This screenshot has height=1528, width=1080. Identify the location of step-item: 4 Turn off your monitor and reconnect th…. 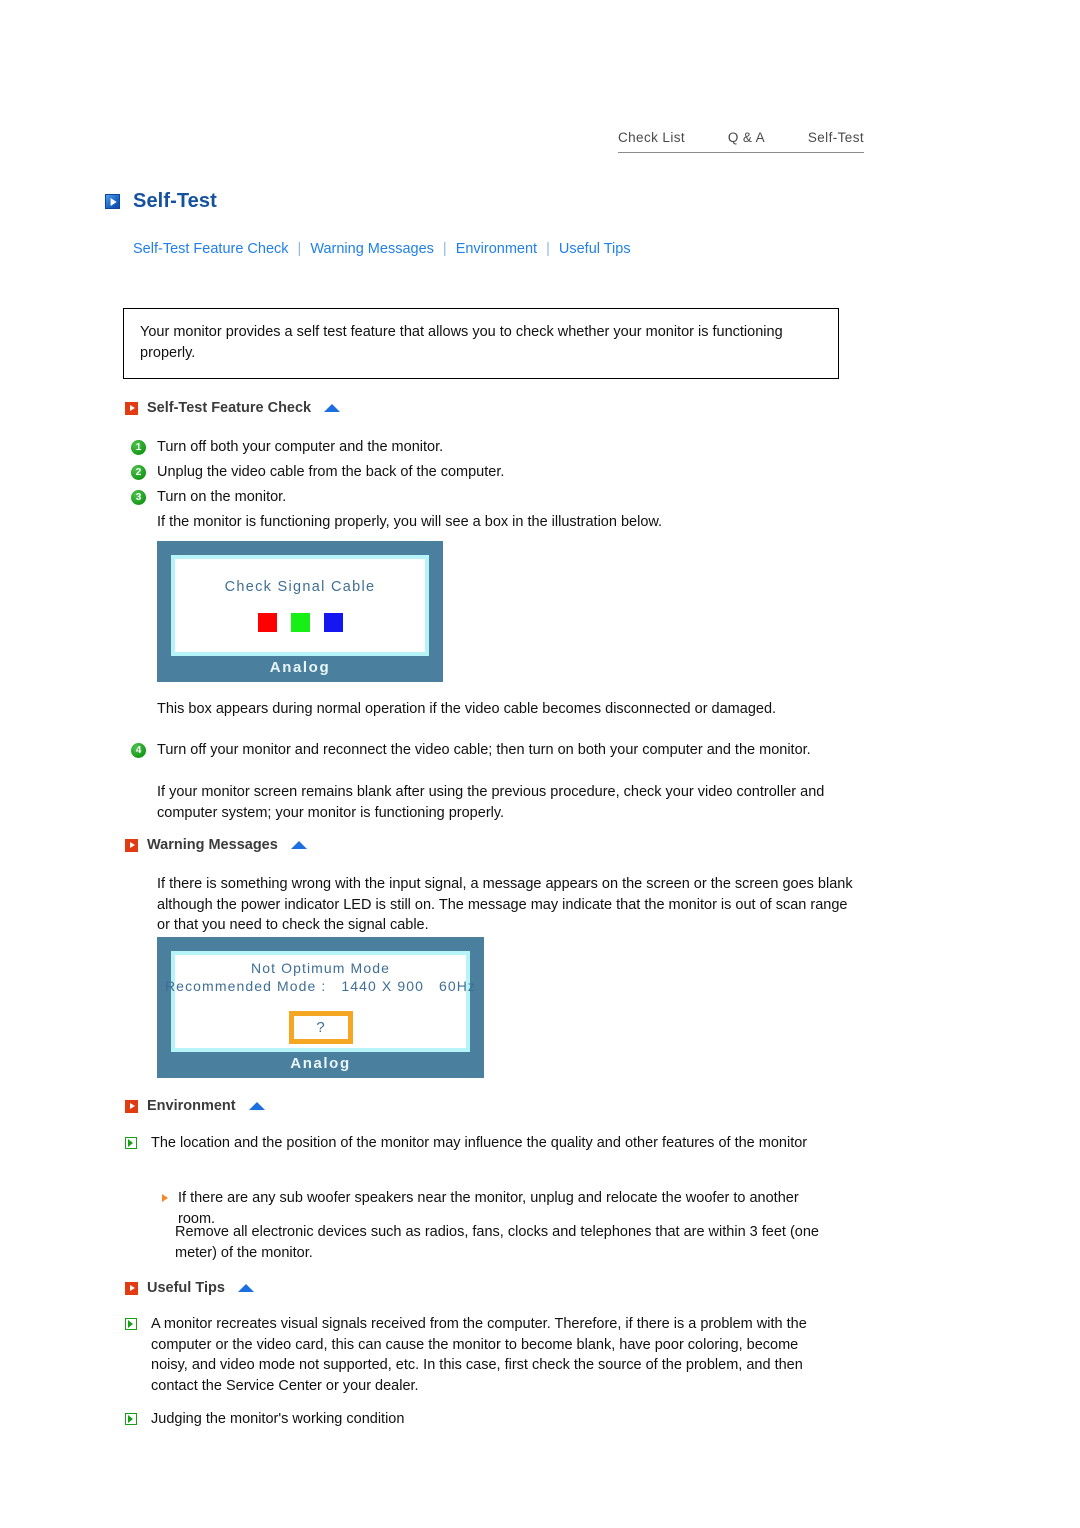
(481, 750).